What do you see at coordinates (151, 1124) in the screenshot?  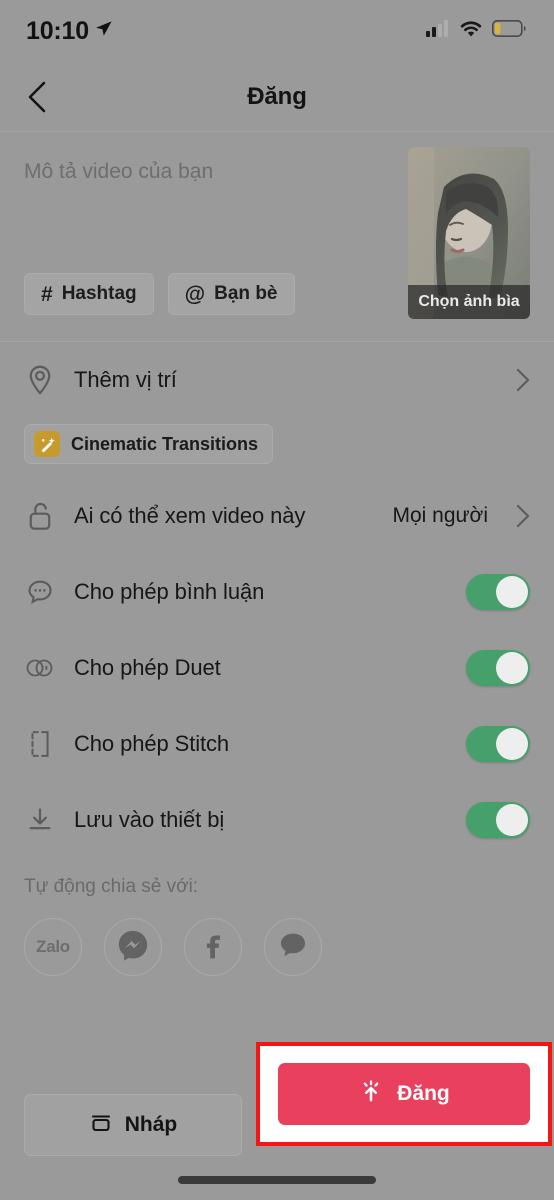 I see `draft-button-label: Nháp` at bounding box center [151, 1124].